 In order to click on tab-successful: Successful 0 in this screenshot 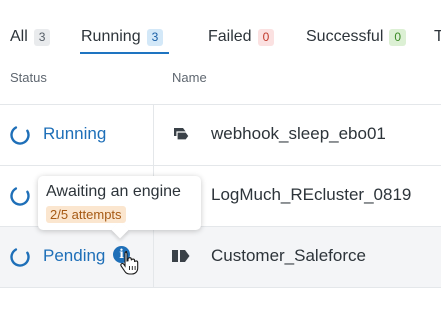, I will do `click(356, 39)`.